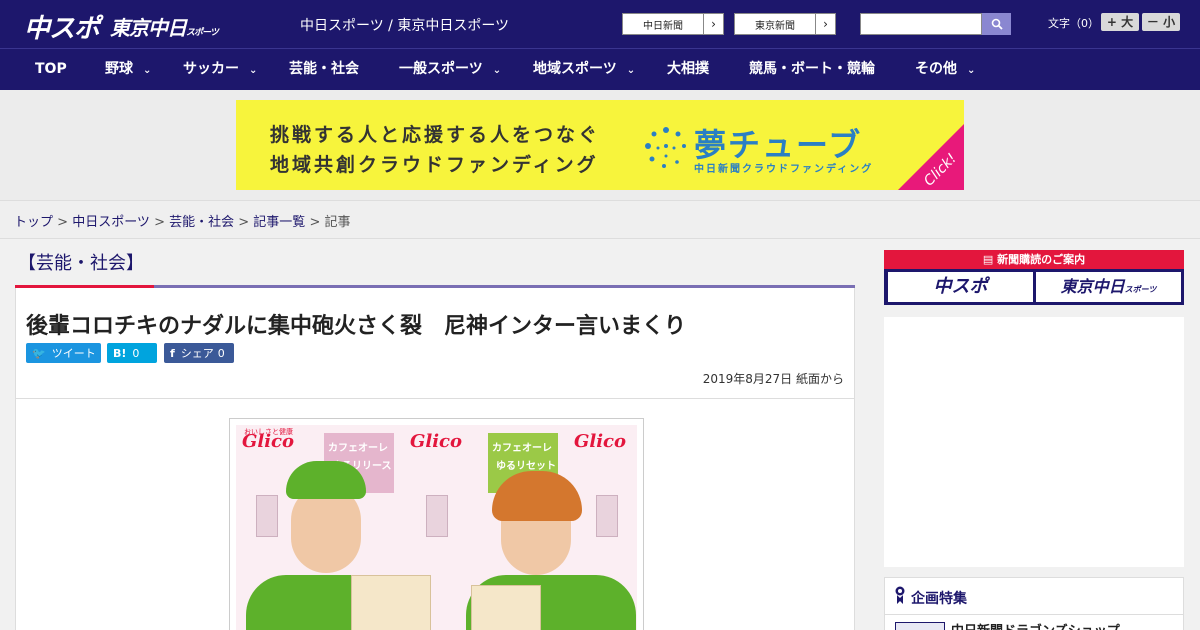  What do you see at coordinates (1034, 603) in the screenshot?
I see `feature-box: 企画特集 中日新聞ドラゴンズショップ` at bounding box center [1034, 603].